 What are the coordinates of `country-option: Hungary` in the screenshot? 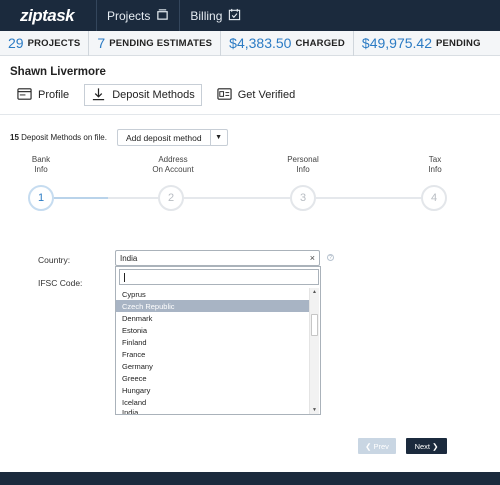 It's located at (212, 390).